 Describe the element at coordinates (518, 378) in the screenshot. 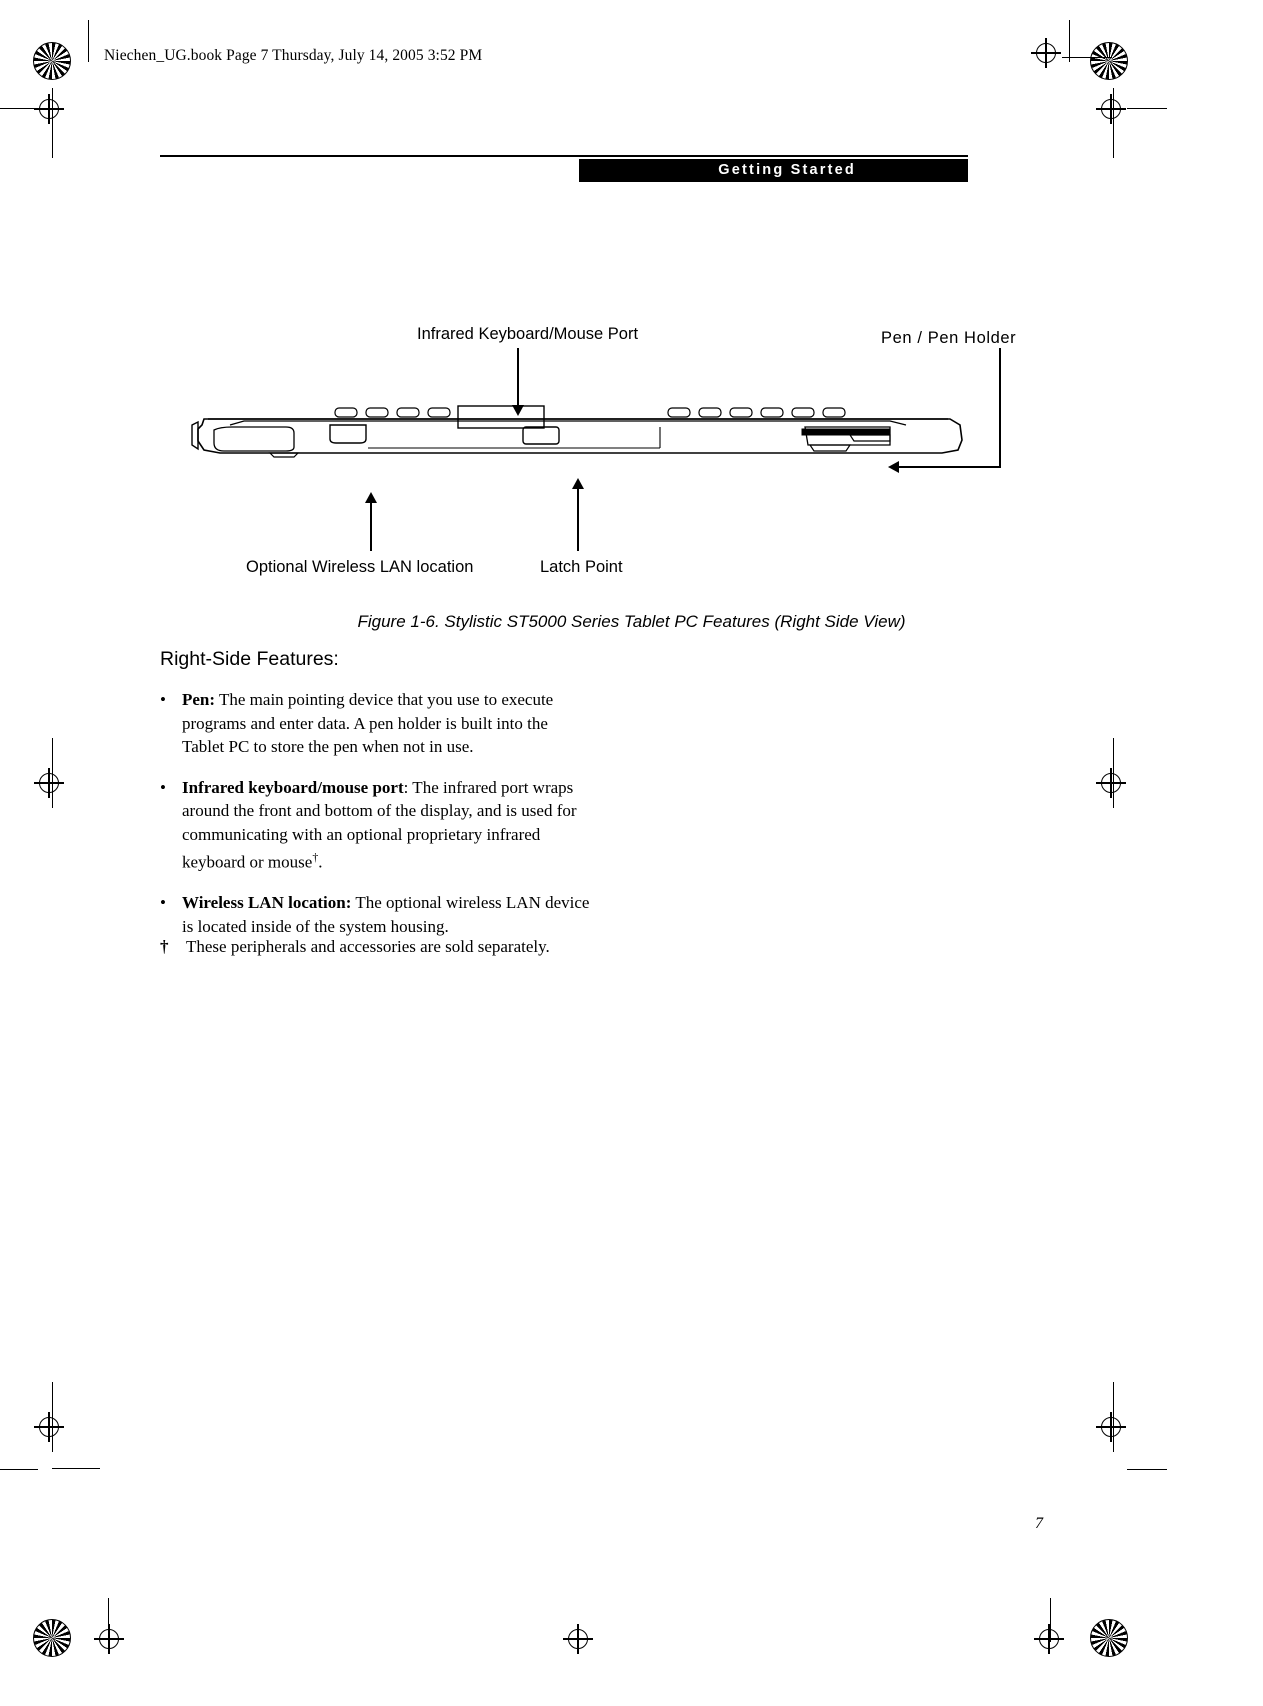

I see `leader-infrared-port` at that location.